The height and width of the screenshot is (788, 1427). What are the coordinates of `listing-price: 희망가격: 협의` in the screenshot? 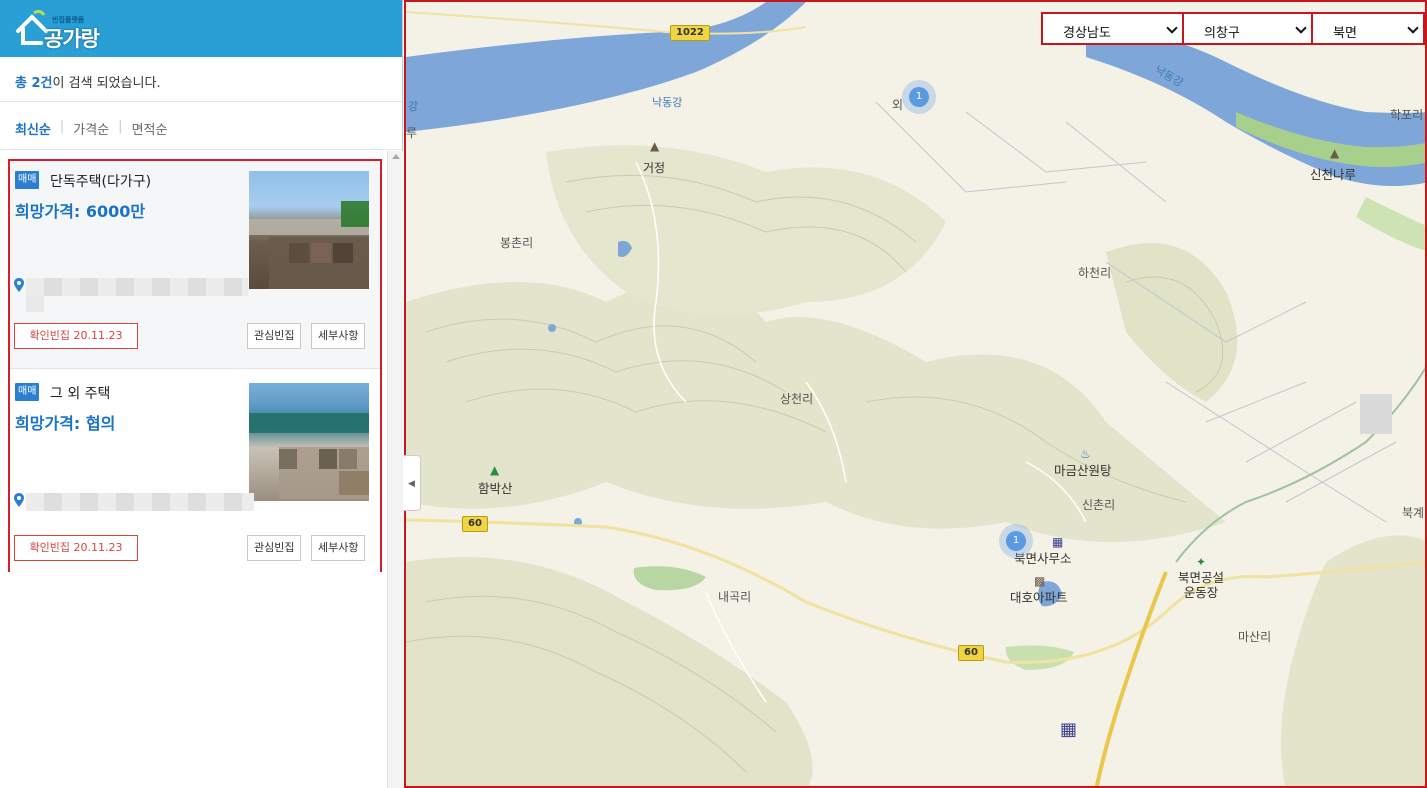 It's located at (65, 423).